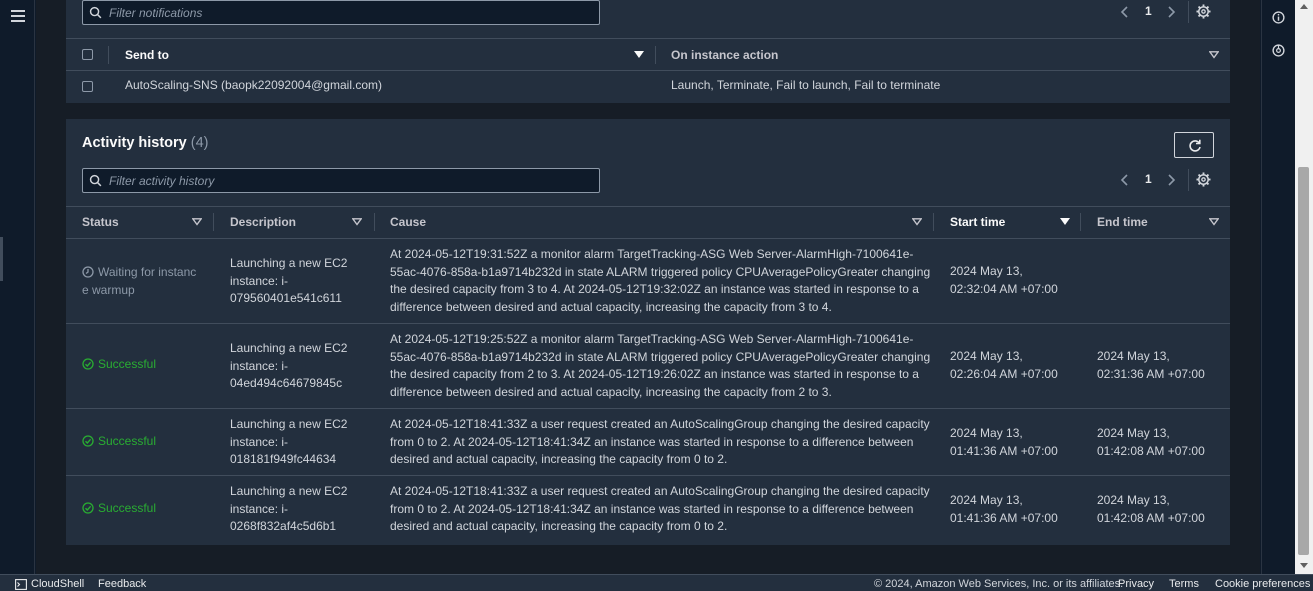  I want to click on column-header-status: Status, so click(100, 222).